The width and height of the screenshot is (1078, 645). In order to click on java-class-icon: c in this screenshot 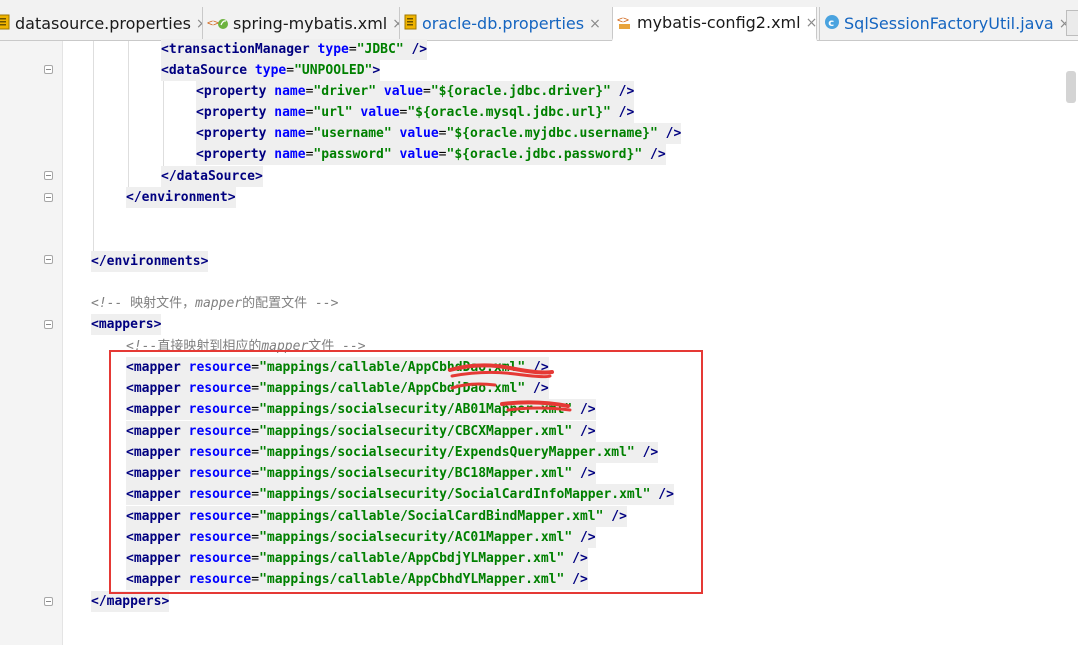, I will do `click(832, 24)`.